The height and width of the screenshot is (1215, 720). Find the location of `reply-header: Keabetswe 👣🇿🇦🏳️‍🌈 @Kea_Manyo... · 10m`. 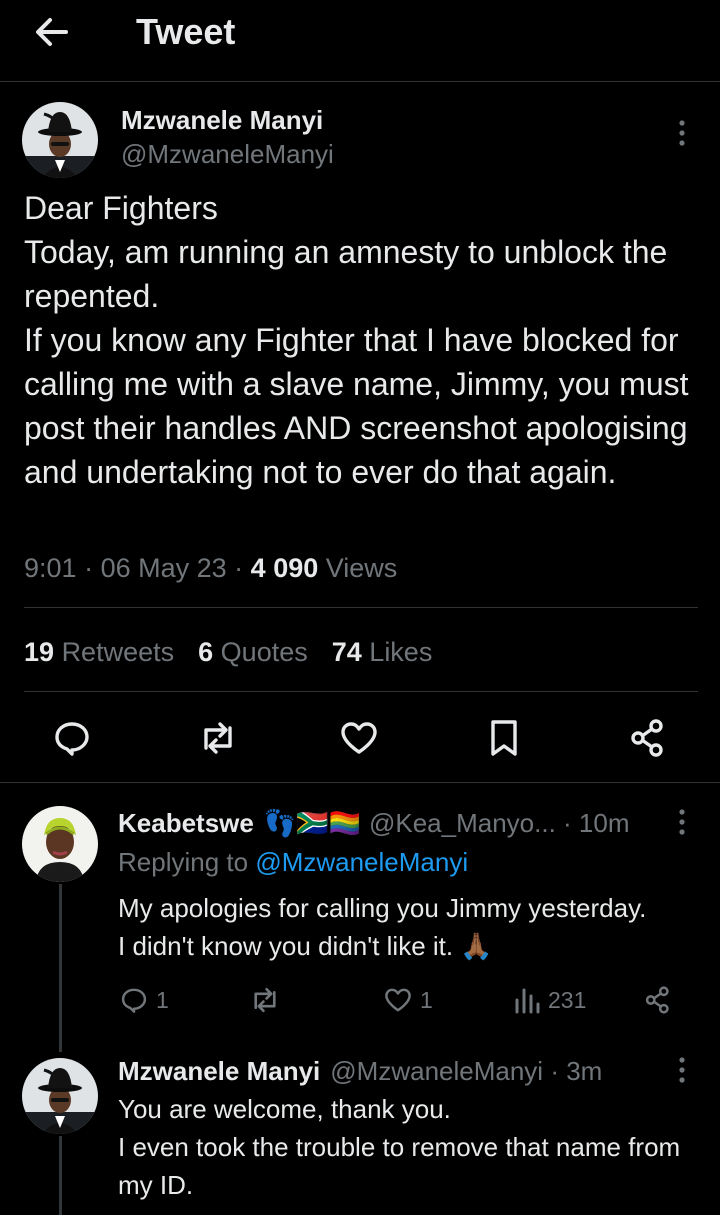

reply-header: Keabetswe 👣🇿🇦🏳️‍🌈 @Kea_Manyo... · 10m is located at coordinates (373, 823).